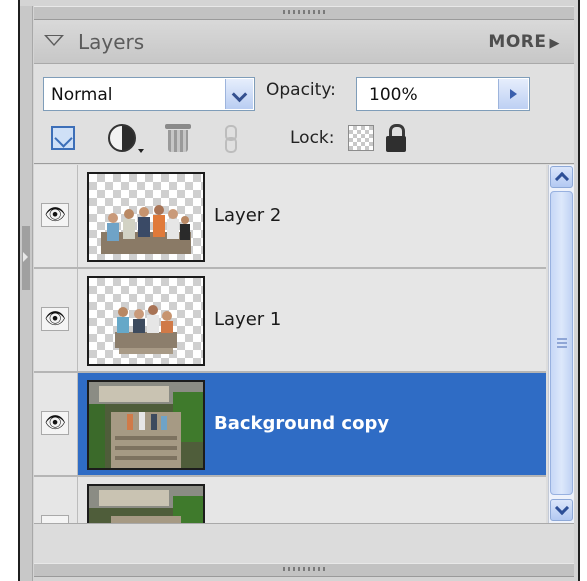 The height and width of the screenshot is (581, 587). I want to click on link-layers-icon, so click(230, 139).